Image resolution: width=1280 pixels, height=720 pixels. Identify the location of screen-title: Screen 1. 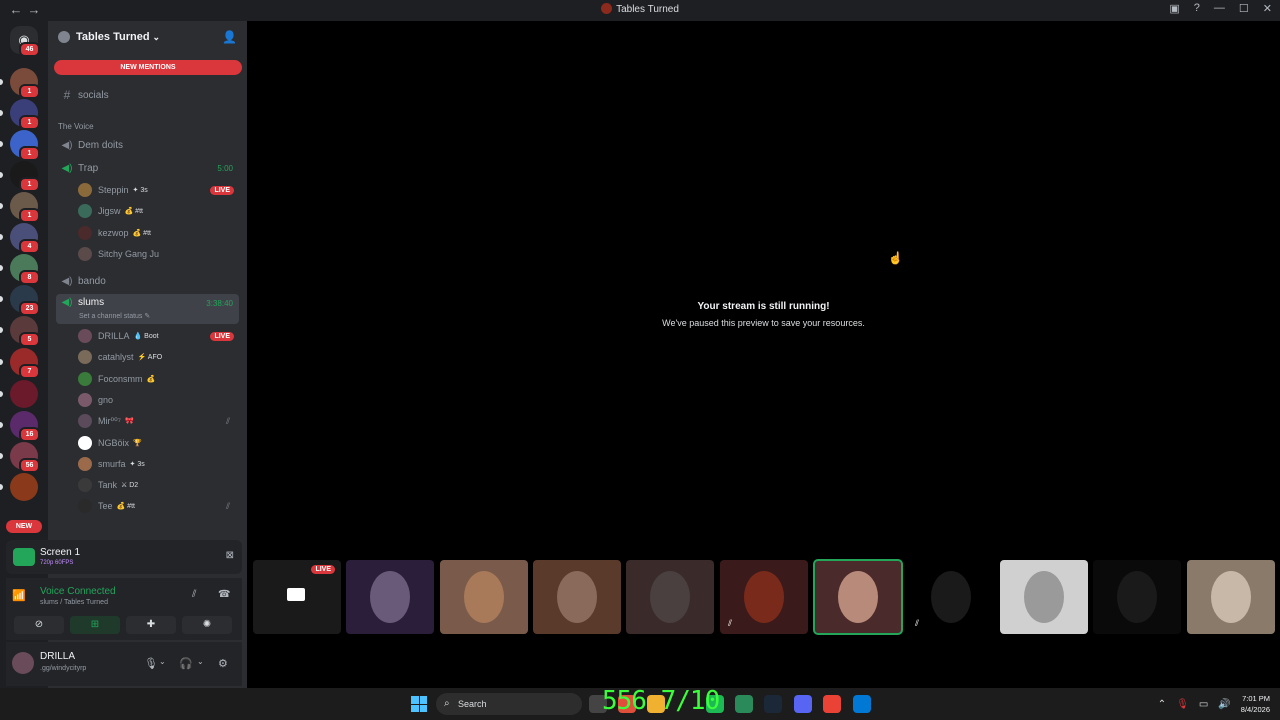
(60, 552).